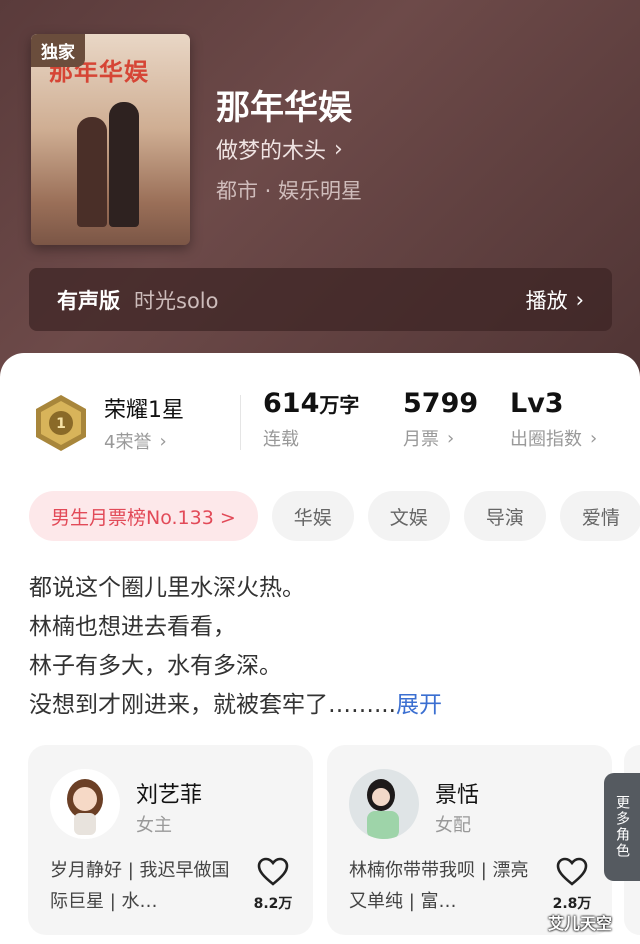 This screenshot has height=944, width=640. Describe the element at coordinates (320, 299) in the screenshot. I see `audio-version-bar: 有声版 时光solo 播放 ›` at that location.